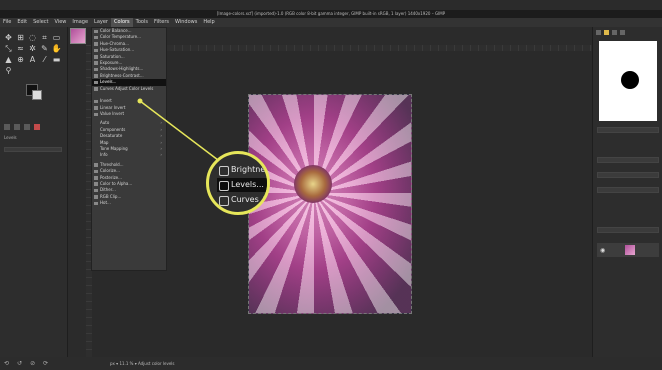 The width and height of the screenshot is (662, 370). Describe the element at coordinates (140, 101) in the screenshot. I see `callout-anchor-dot` at that location.